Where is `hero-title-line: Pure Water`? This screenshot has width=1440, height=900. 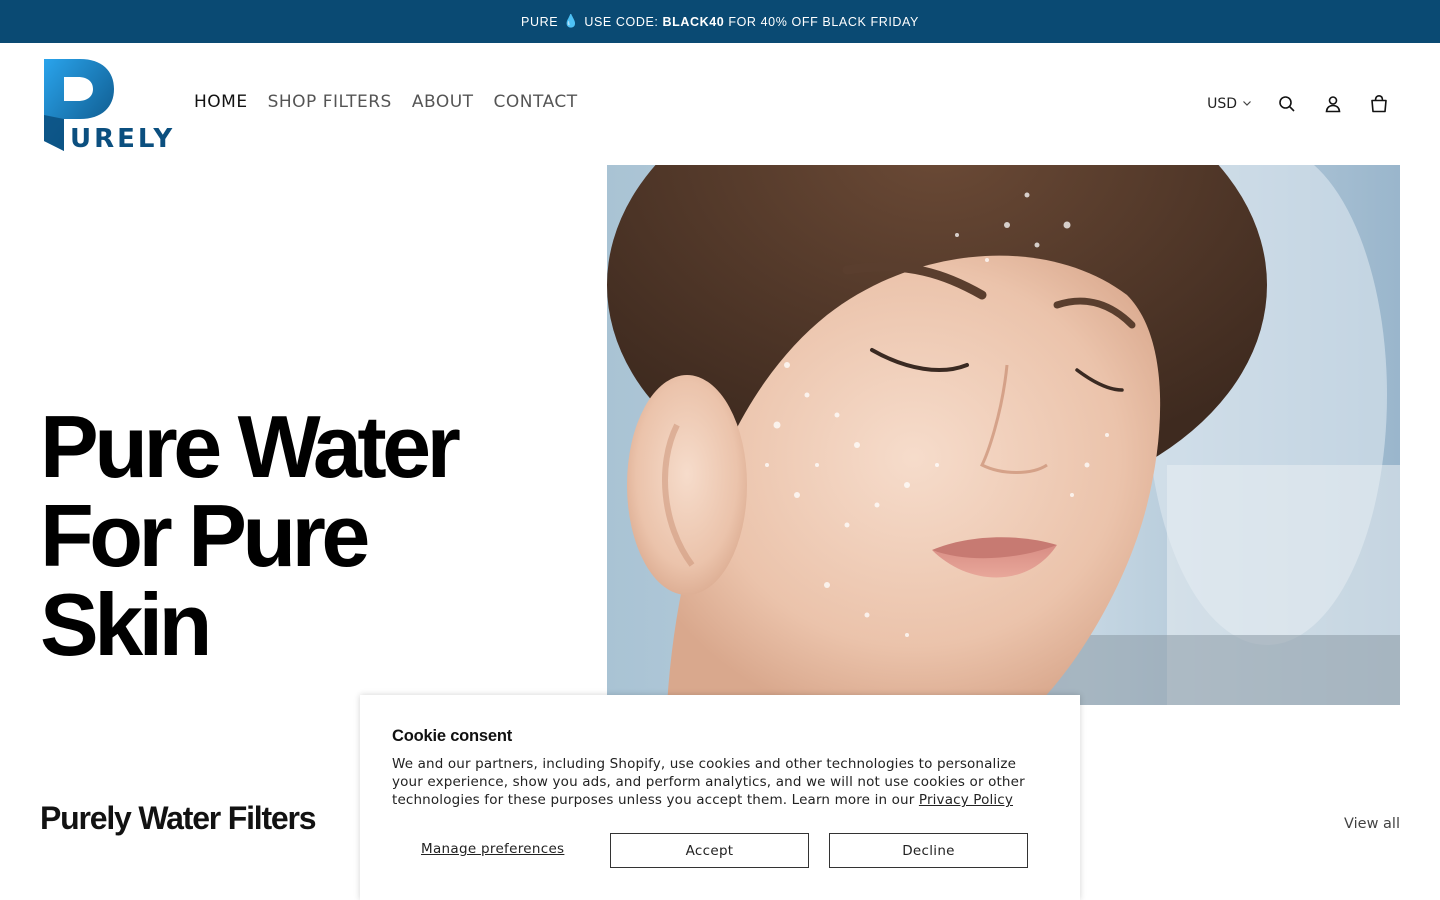
hero-title-line: Pure Water is located at coordinates (250, 446).